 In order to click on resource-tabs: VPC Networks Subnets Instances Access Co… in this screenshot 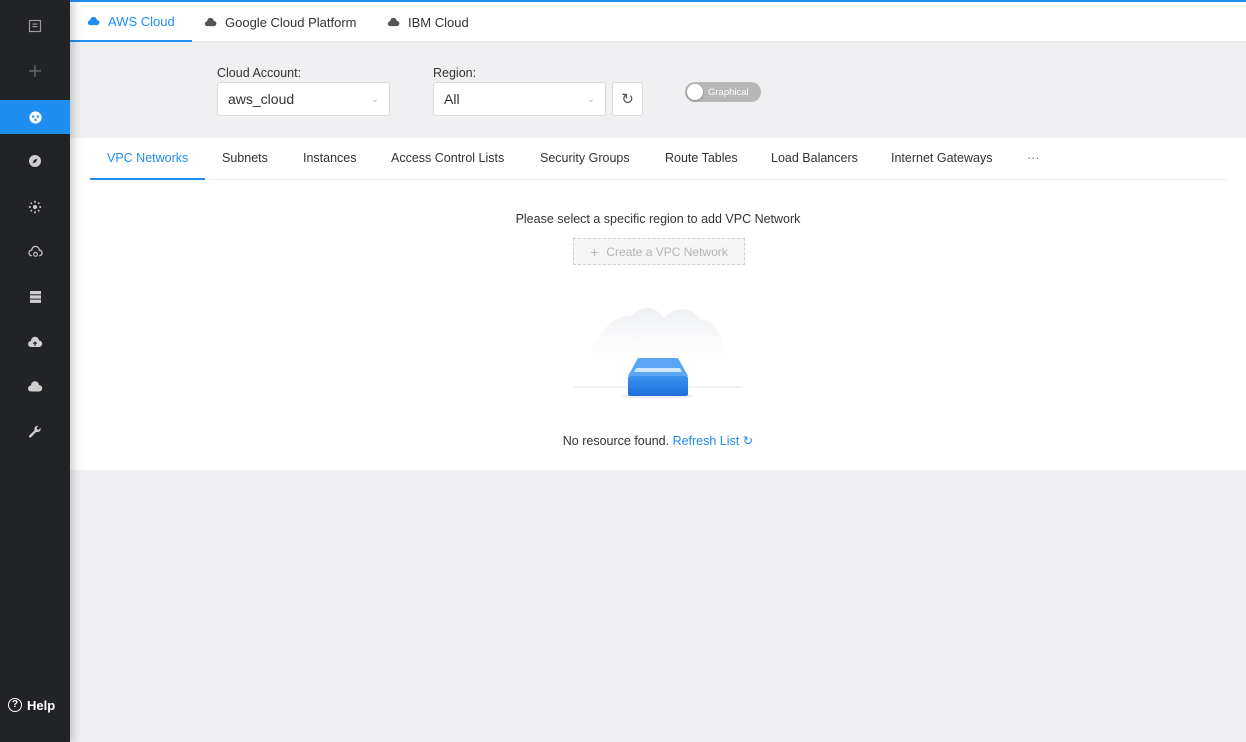, I will do `click(658, 159)`.